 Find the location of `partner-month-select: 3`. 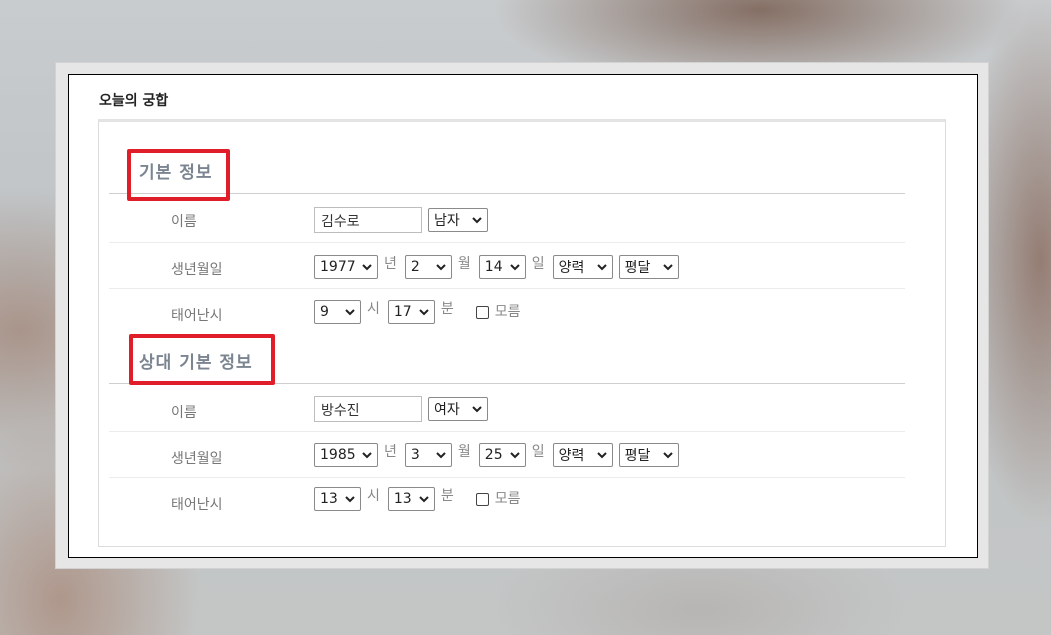

partner-month-select: 3 is located at coordinates (428, 455).